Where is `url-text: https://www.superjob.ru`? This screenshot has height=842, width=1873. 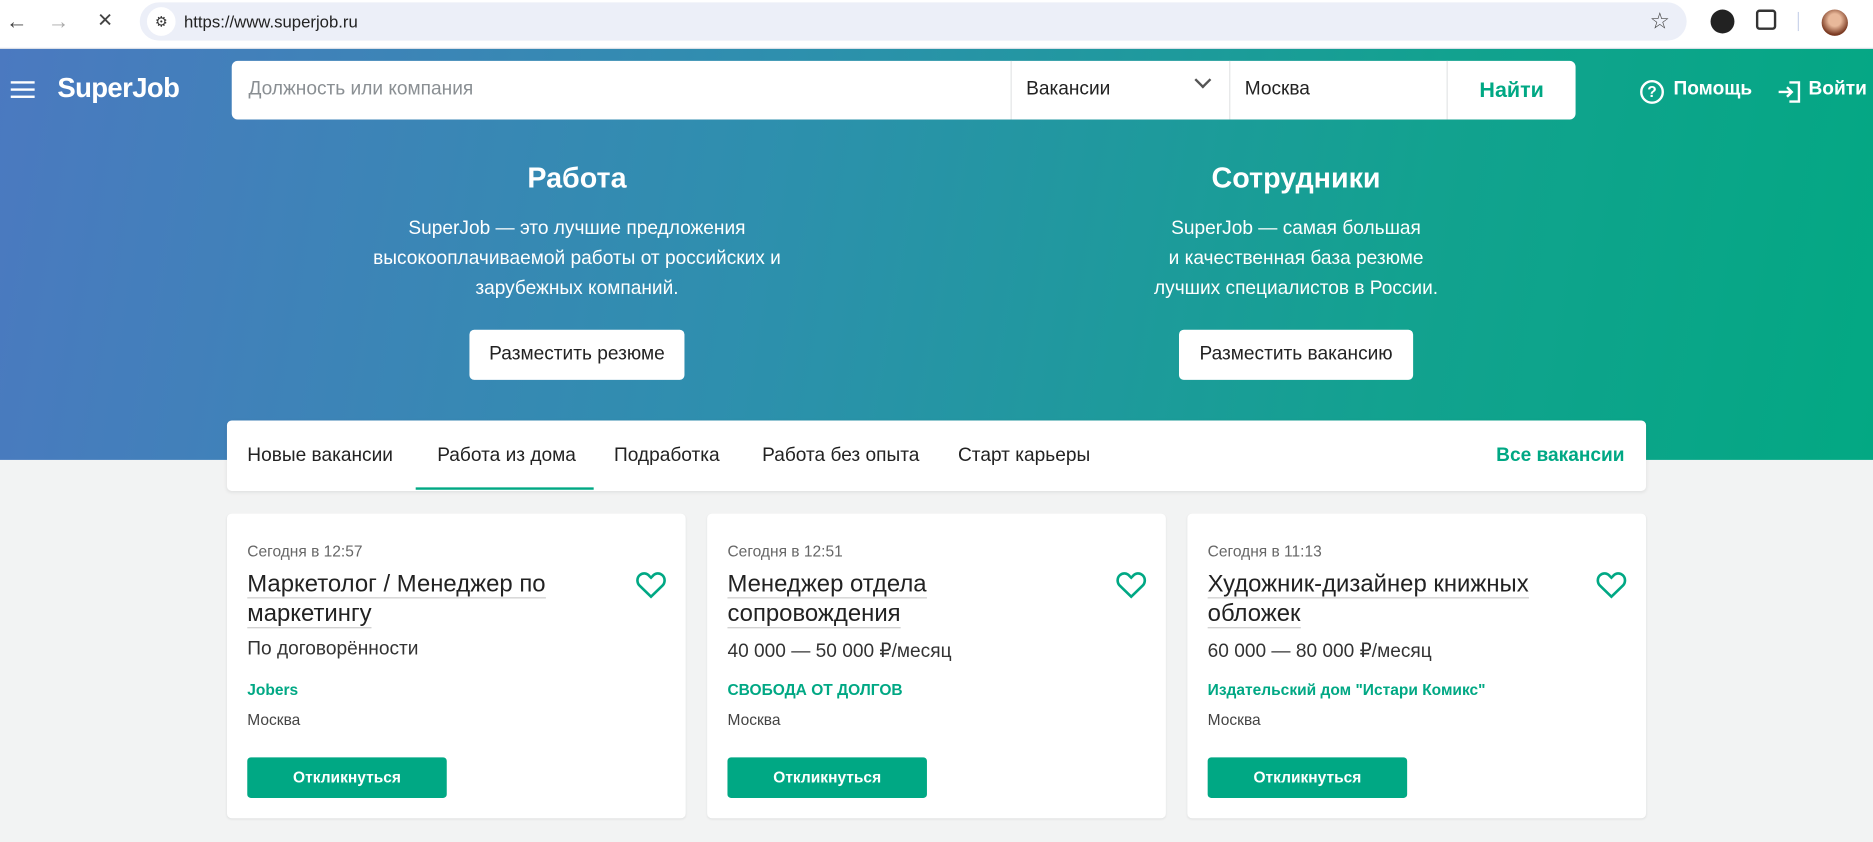
url-text: https://www.superjob.ru is located at coordinates (271, 21).